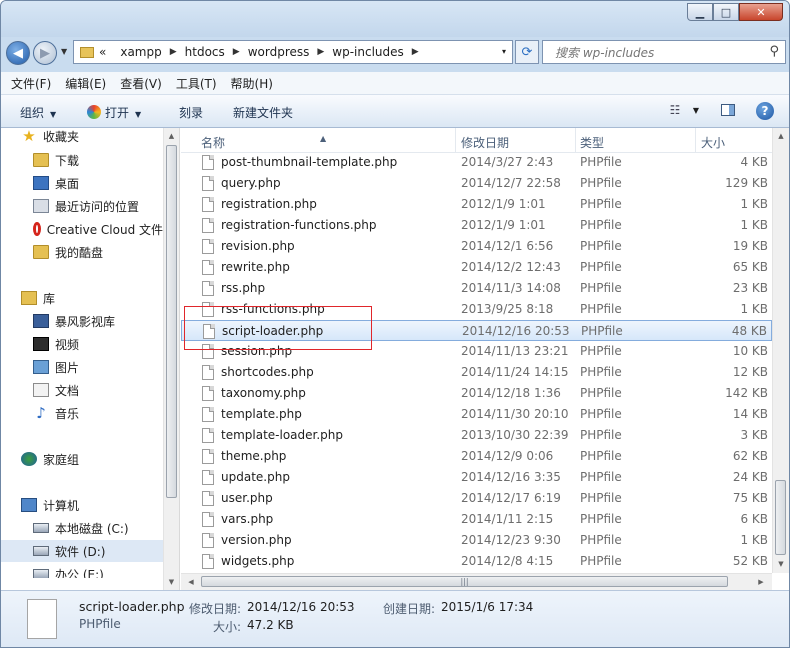 Image resolution: width=798 pixels, height=653 pixels. What do you see at coordinates (774, 51) in the screenshot?
I see `search-icon: ⚲` at bounding box center [774, 51].